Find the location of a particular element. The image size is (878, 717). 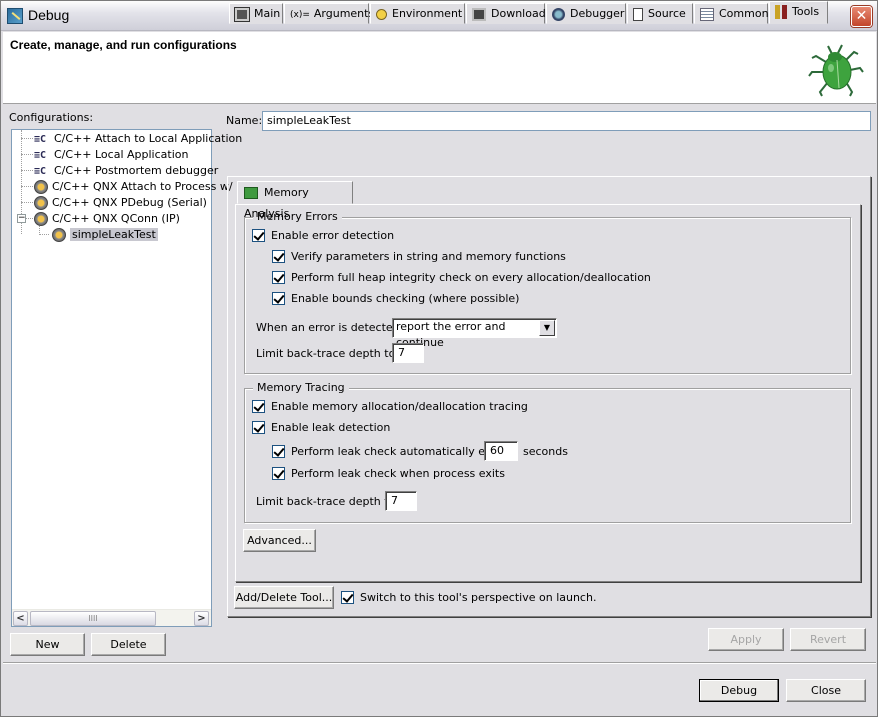

error-backtrace-input: 7 is located at coordinates (408, 353).